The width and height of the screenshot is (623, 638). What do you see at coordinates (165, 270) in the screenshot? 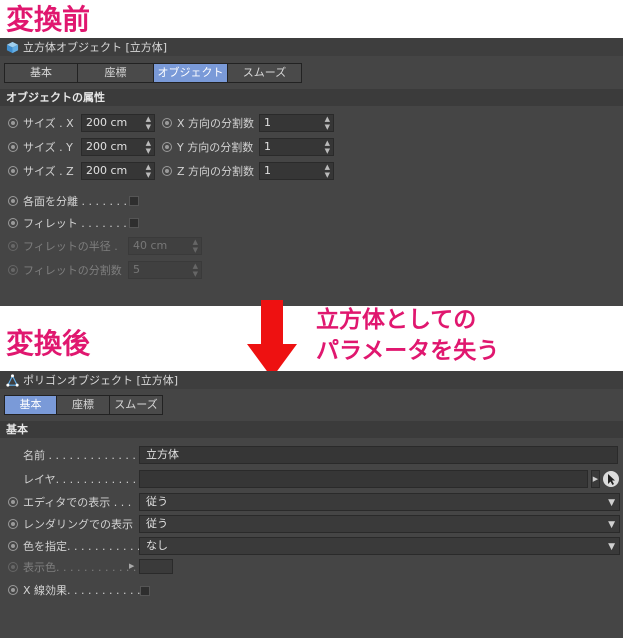
I see `fillet-subdivision-input: 5 ▲ ▼` at bounding box center [165, 270].